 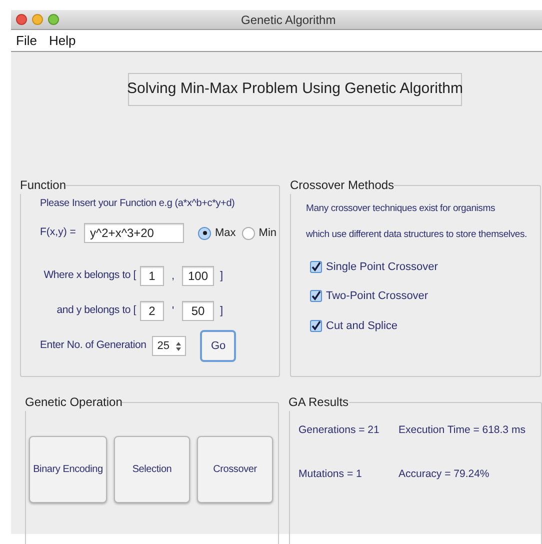 What do you see at coordinates (382, 267) in the screenshot?
I see `checkbox-label: Single Point Crossover` at bounding box center [382, 267].